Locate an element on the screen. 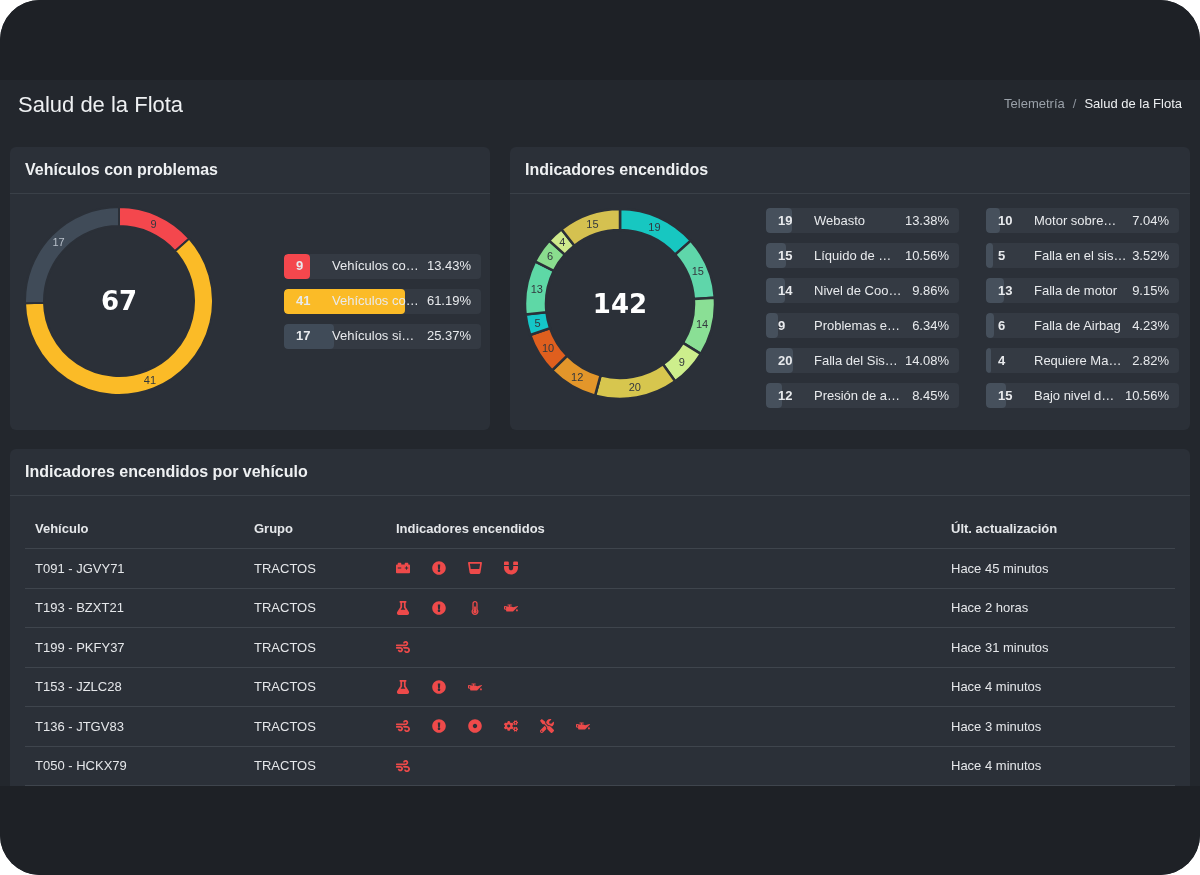 Image resolution: width=1200 pixels, height=875 pixels. legend-percent: 4.23% is located at coordinates (1151, 325).